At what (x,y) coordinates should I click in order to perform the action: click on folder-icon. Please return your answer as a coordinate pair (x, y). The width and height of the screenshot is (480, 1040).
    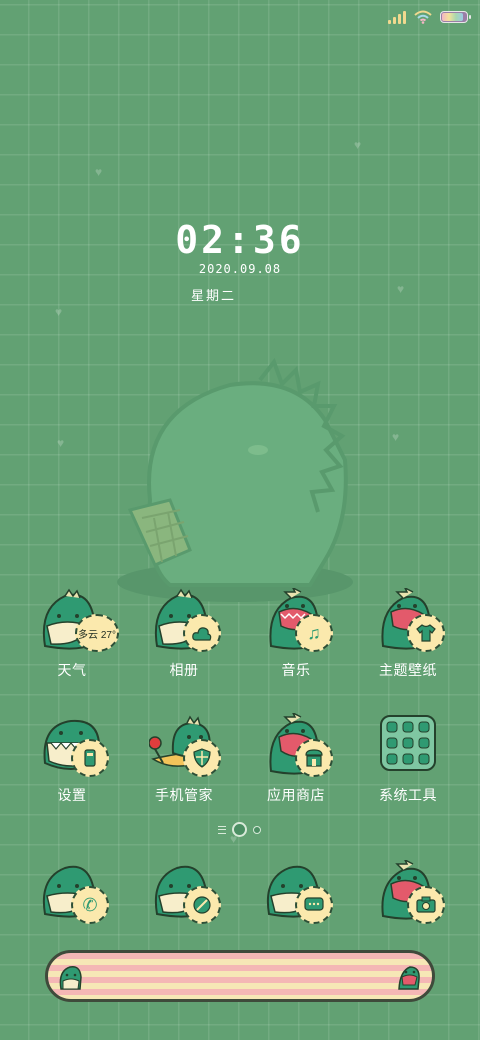
    Looking at the image, I should click on (408, 743).